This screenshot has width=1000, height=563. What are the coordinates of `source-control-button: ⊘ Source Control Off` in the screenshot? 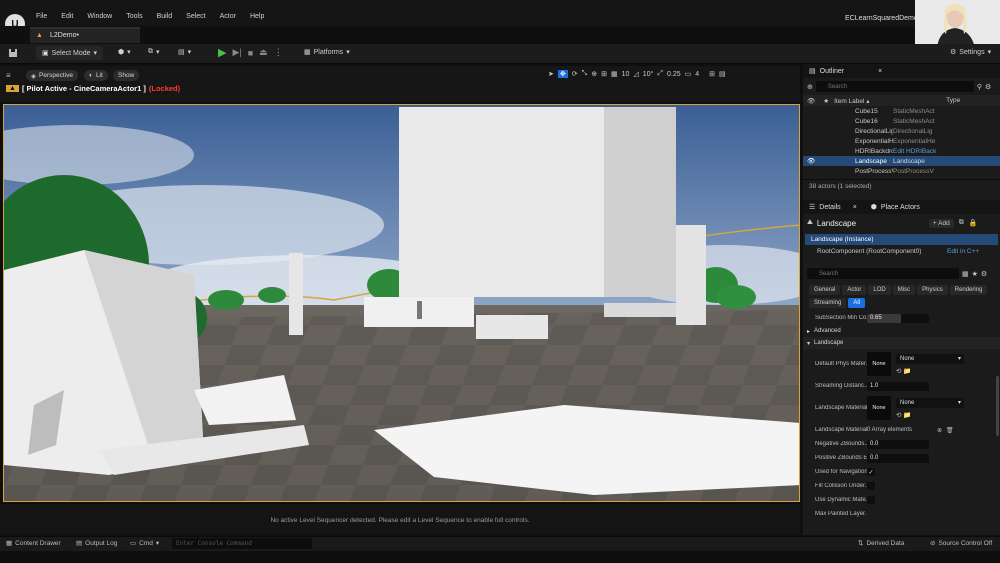 It's located at (961, 543).